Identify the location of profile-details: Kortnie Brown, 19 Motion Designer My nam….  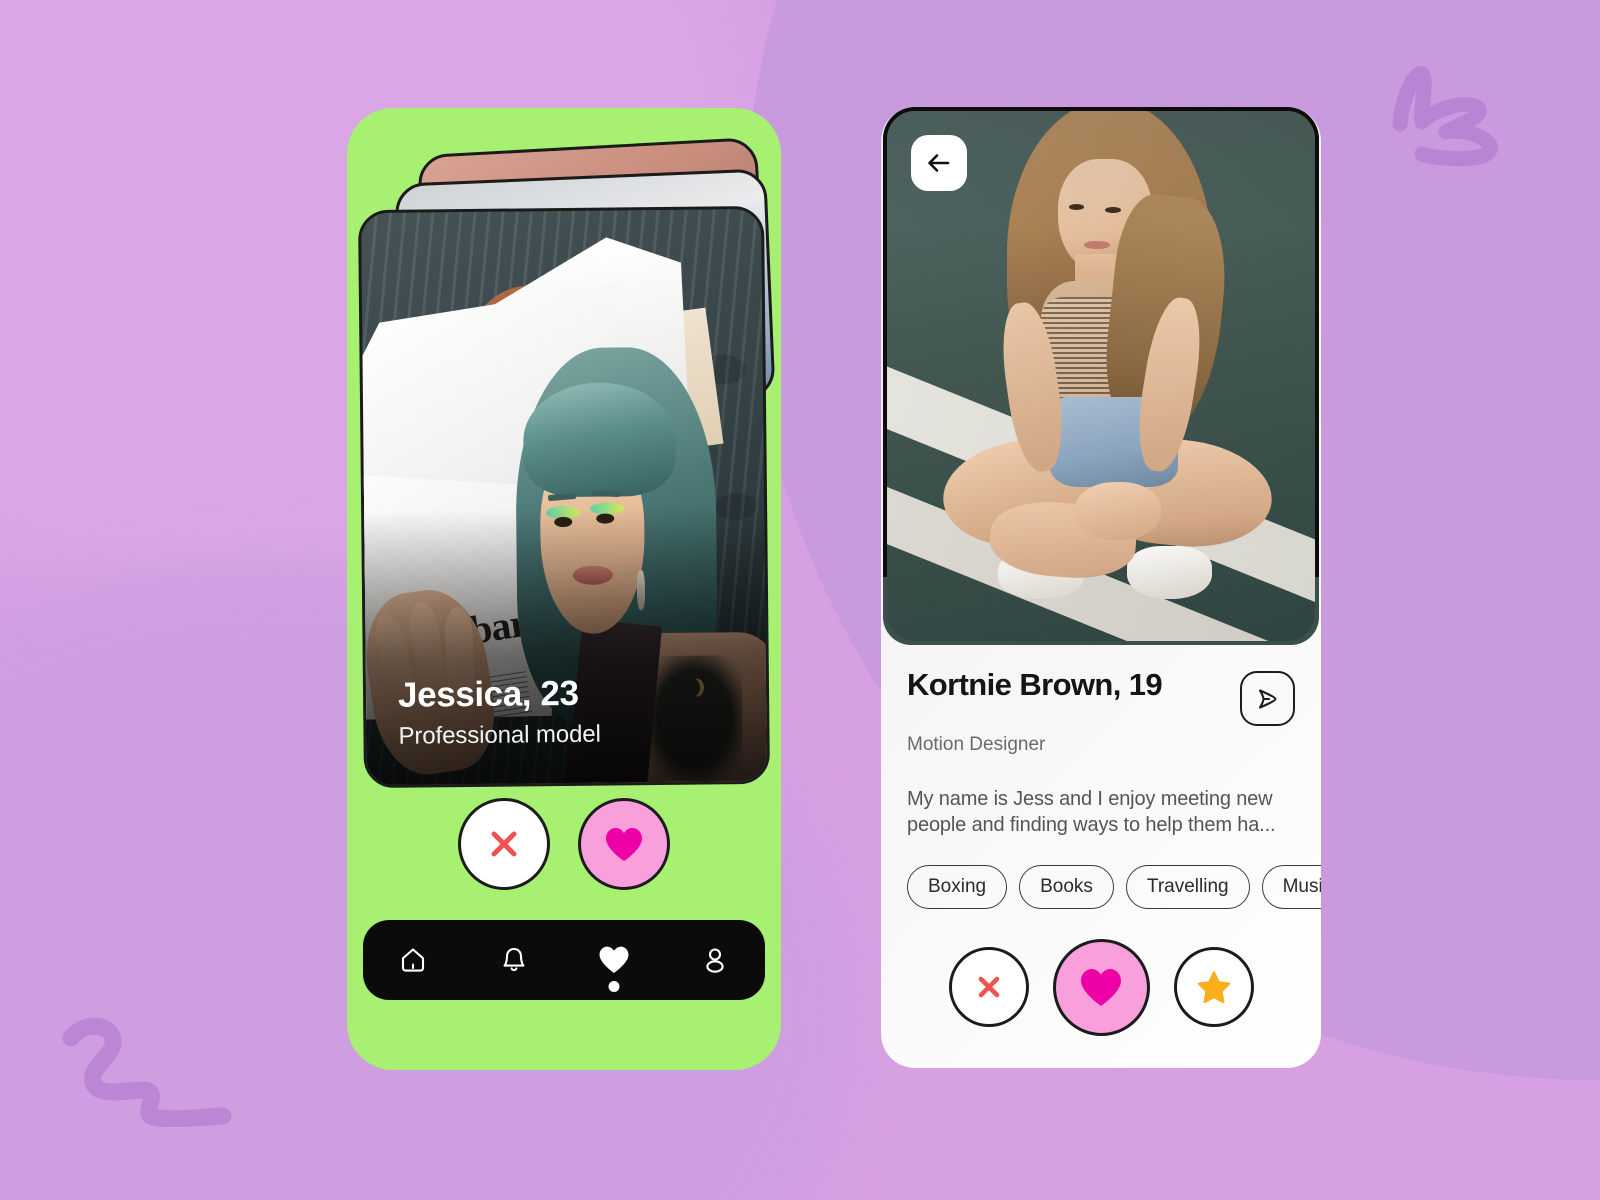
(1101, 840).